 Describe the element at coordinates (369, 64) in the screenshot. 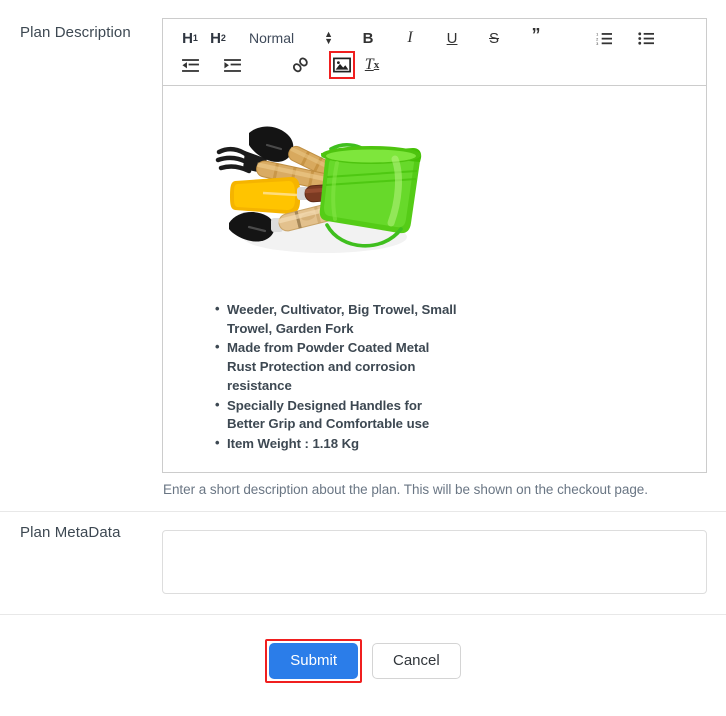

I see `clear-format-label: T` at that location.